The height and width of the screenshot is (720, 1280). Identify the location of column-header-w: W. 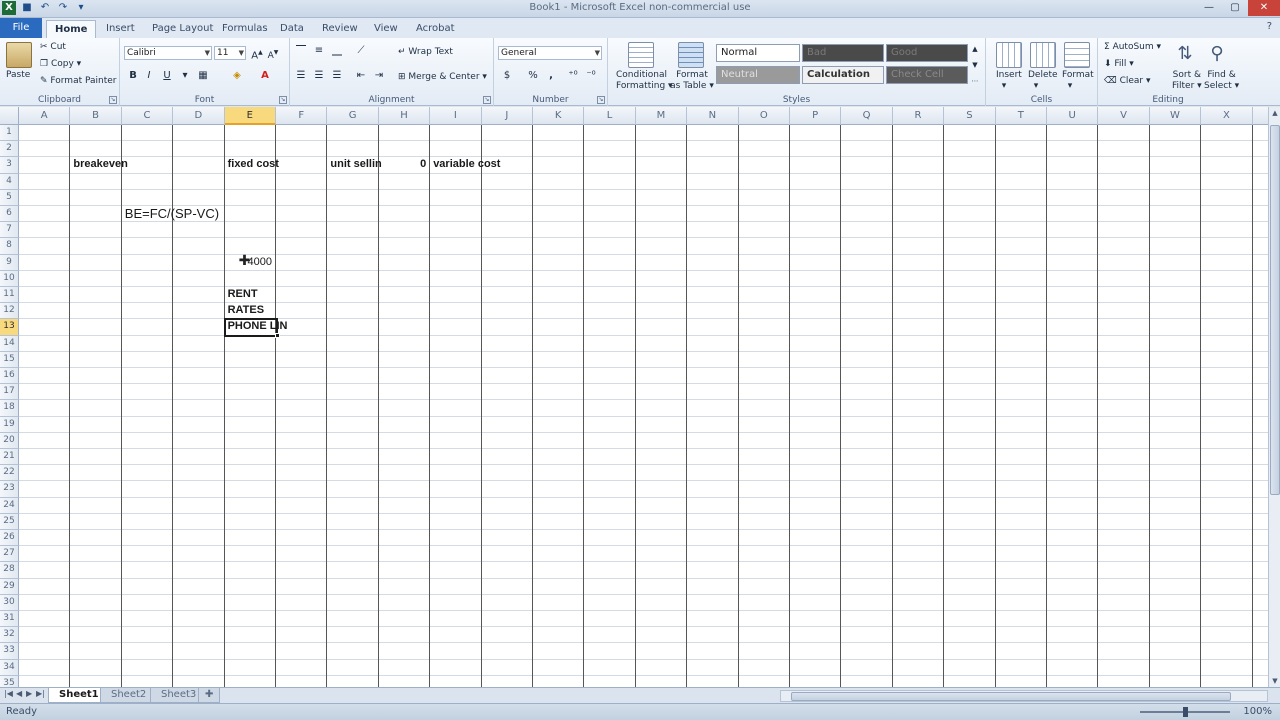
(1176, 116).